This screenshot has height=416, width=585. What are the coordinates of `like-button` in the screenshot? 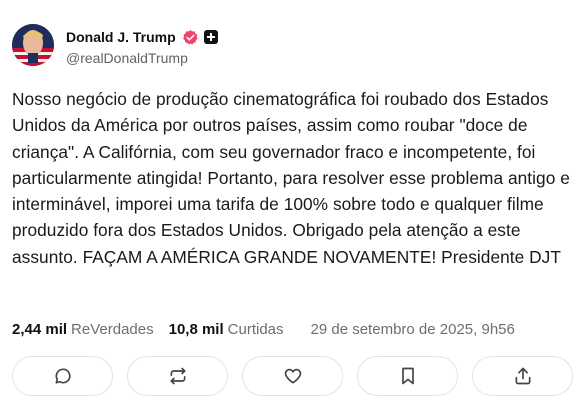 It's located at (292, 376).